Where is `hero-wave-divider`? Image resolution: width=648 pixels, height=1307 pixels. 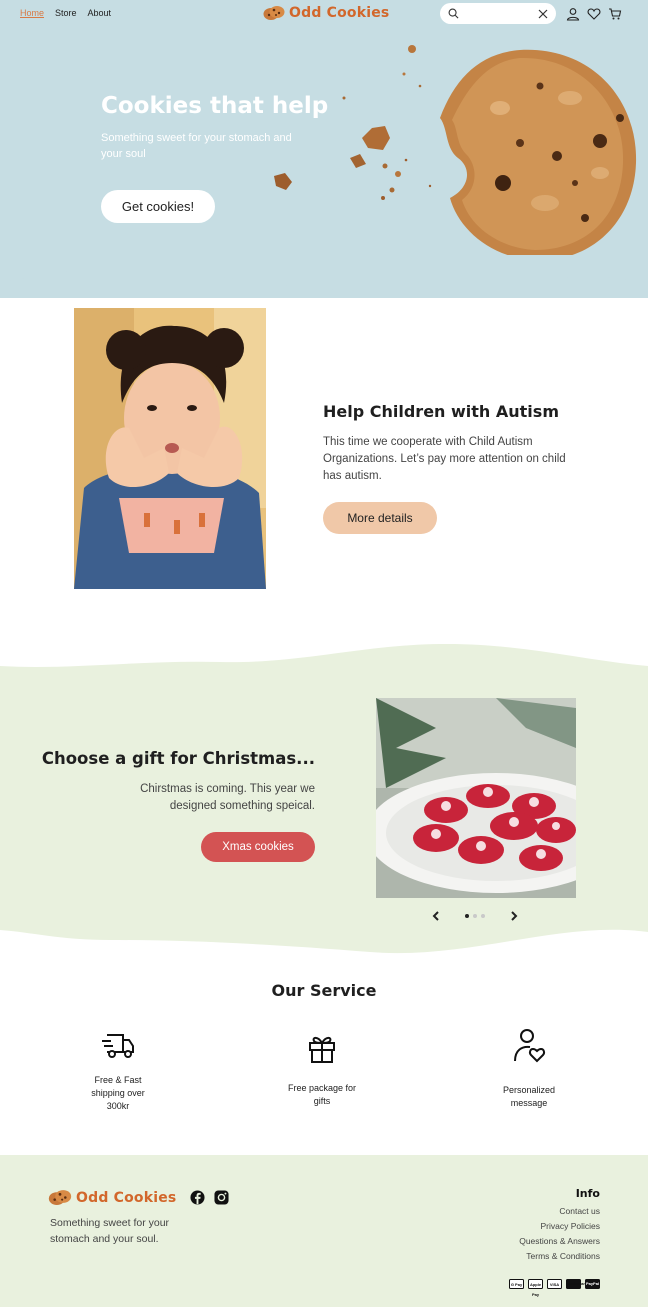
hero-wave-divider is located at coordinates (324, 273).